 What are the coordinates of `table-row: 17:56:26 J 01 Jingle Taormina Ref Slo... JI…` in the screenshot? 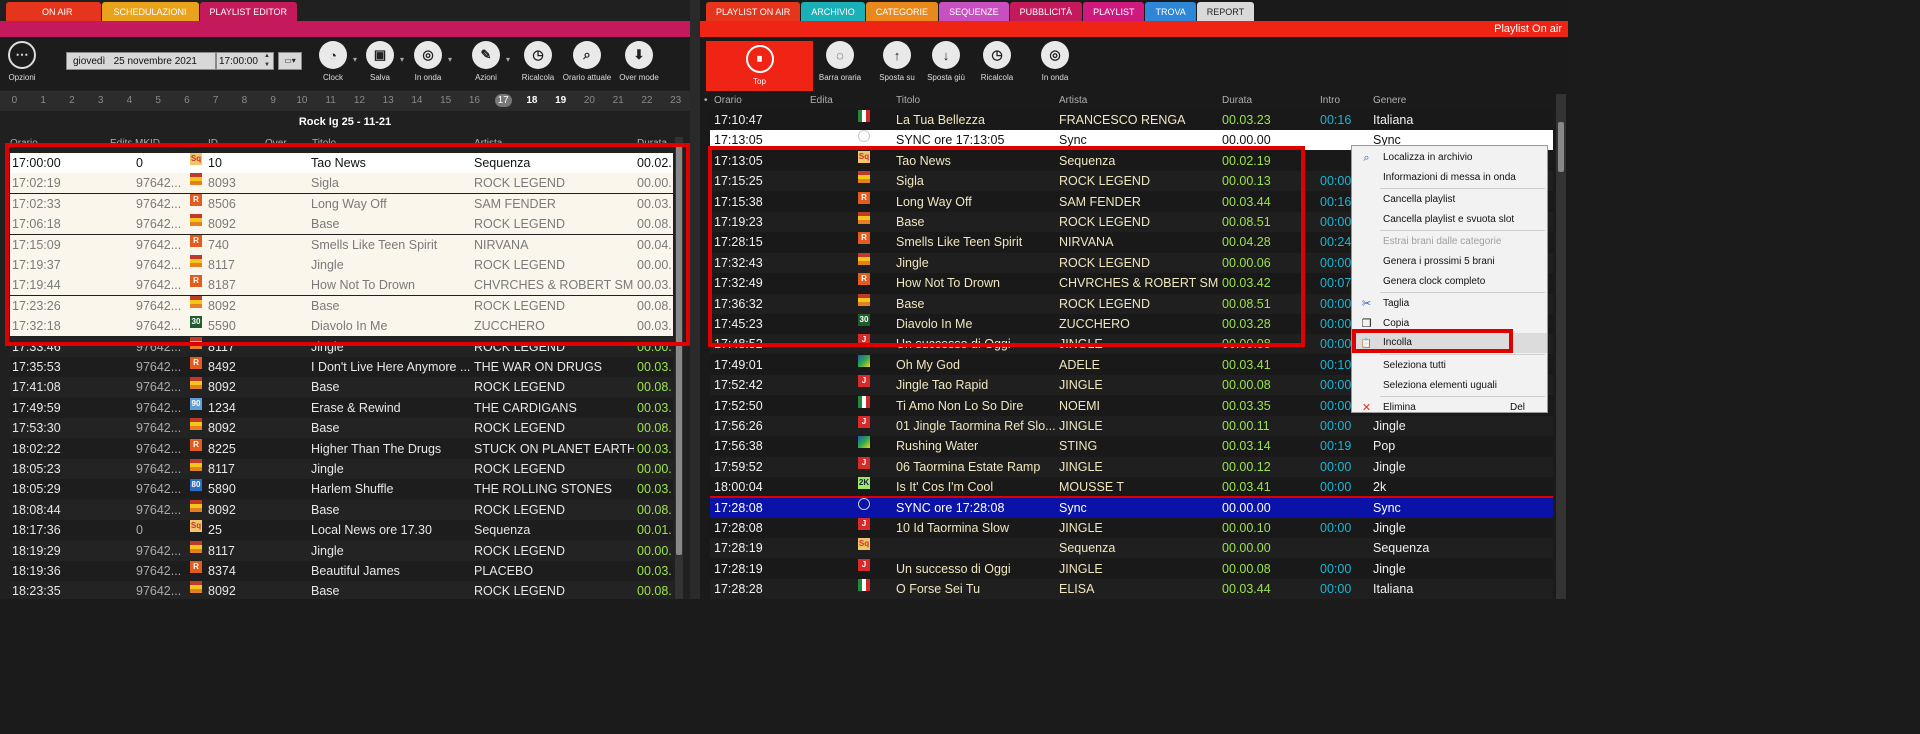 It's located at (1131, 426).